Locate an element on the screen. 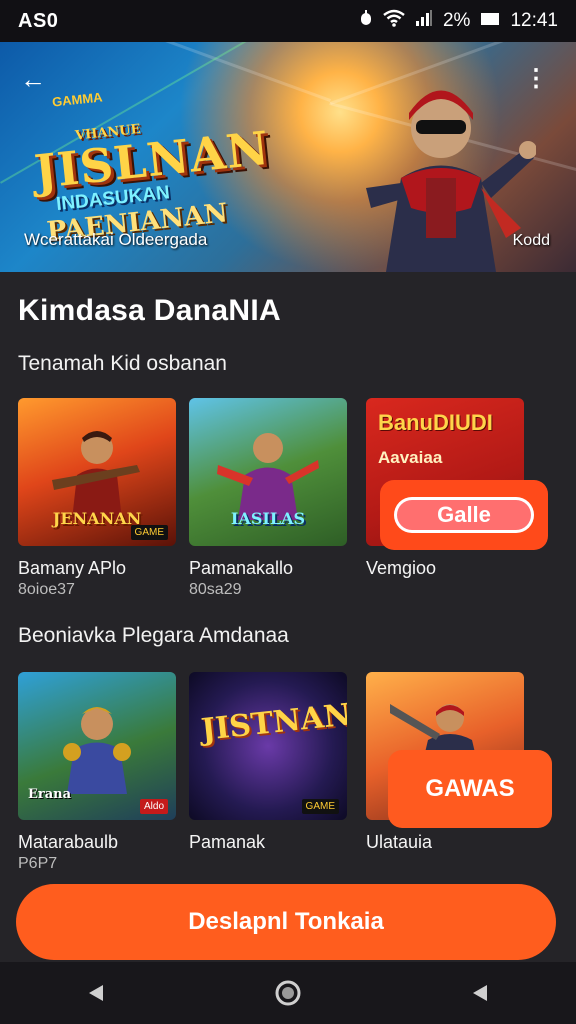  card-title: Pamanakallo is located at coordinates (241, 568).